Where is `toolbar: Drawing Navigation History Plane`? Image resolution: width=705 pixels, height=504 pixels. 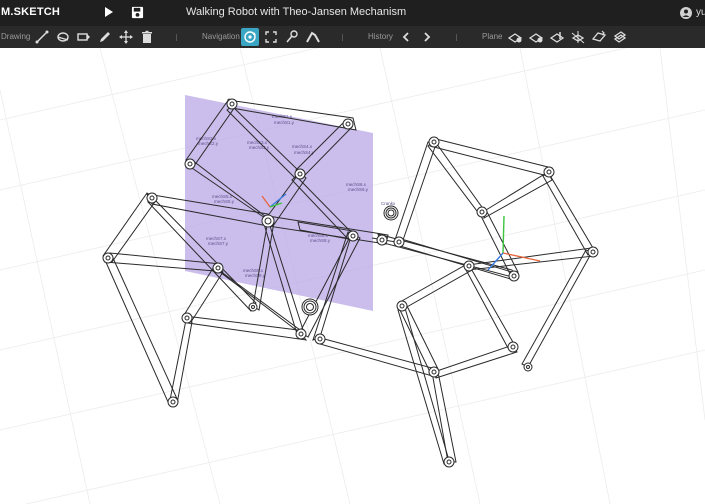 toolbar: Drawing Navigation History Plane is located at coordinates (352, 37).